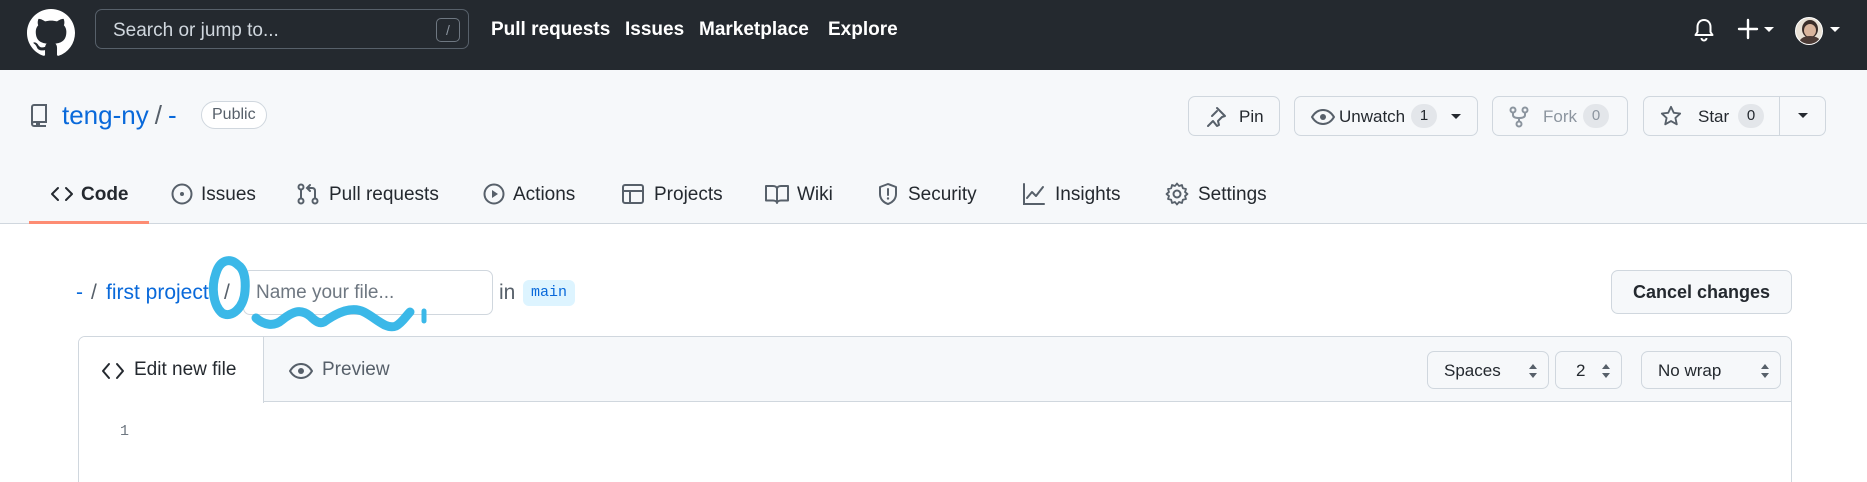  I want to click on graph-icon, so click(1034, 194).